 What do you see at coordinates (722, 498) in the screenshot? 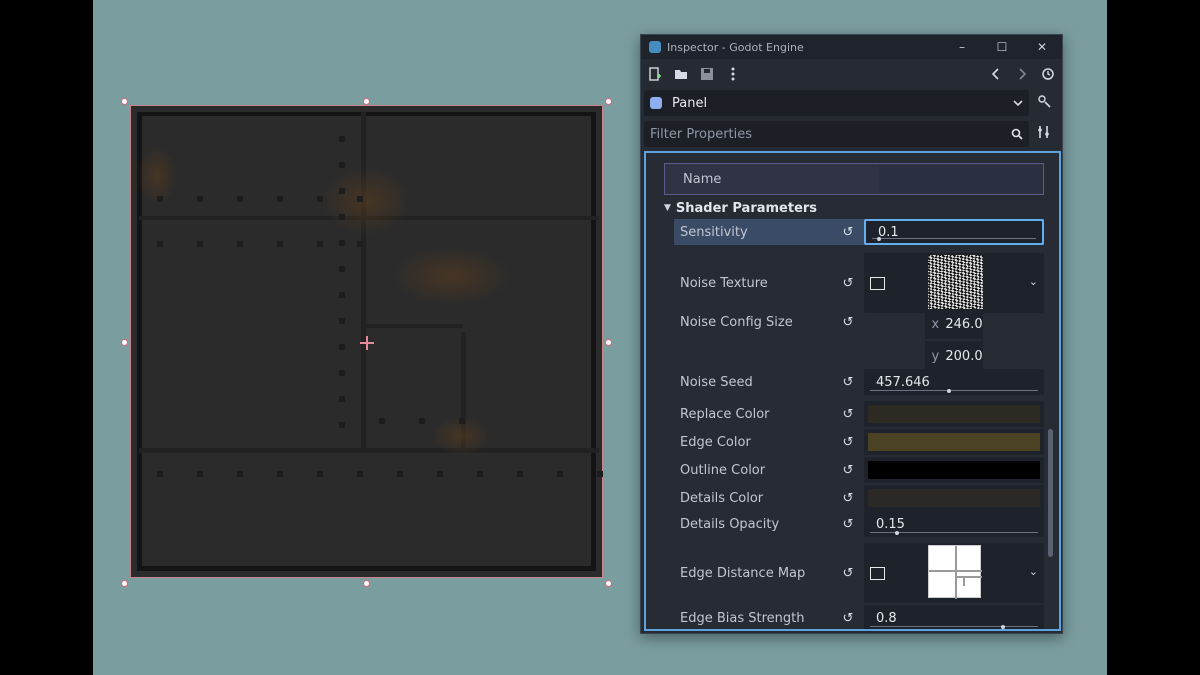
I see `details-color-label: Details Color` at bounding box center [722, 498].